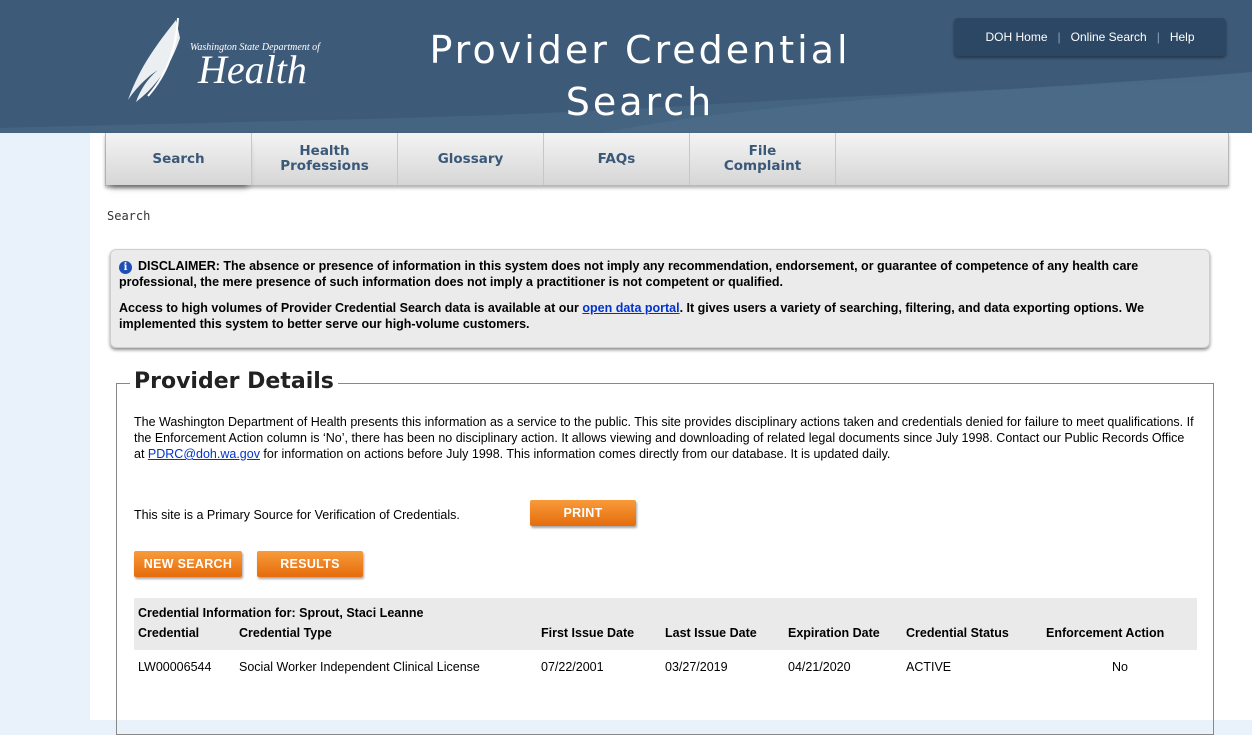 This screenshot has height=735, width=1252. Describe the element at coordinates (572, 667) in the screenshot. I see `cell-first-issue-date: 07/22/2001` at that location.